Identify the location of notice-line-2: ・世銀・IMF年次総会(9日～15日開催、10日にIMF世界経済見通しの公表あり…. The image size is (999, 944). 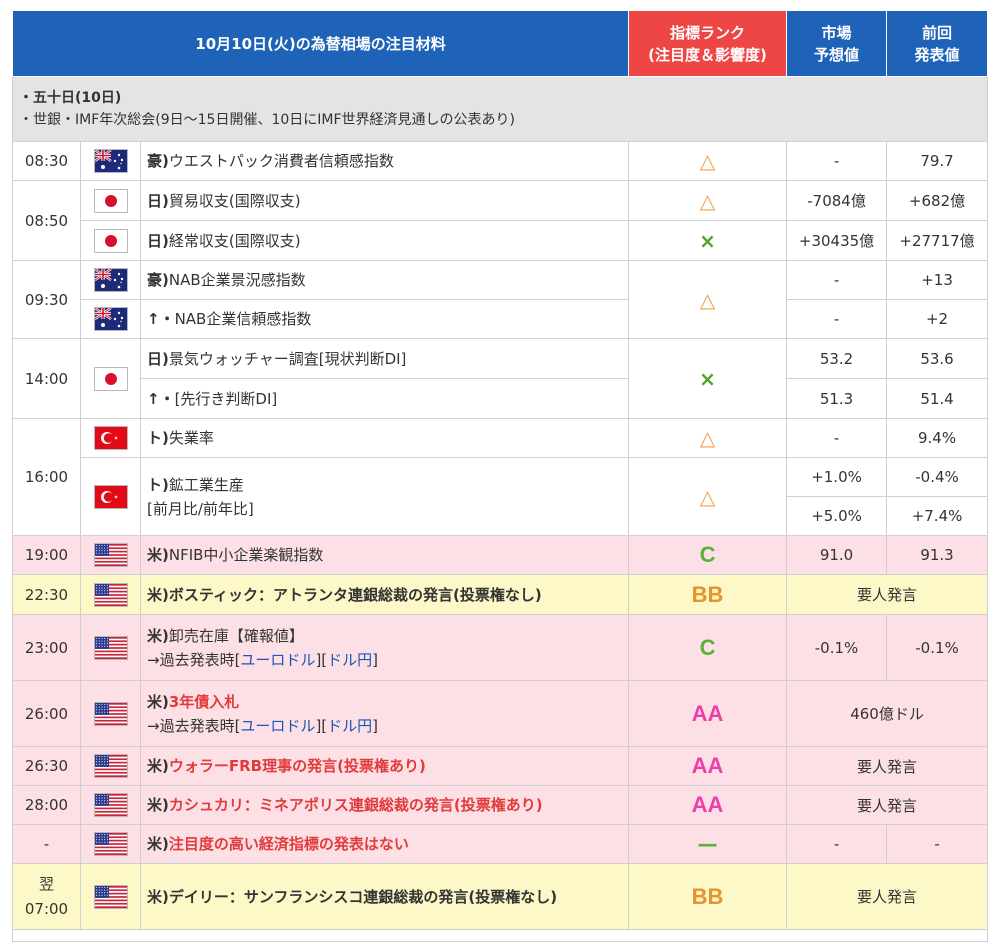
(267, 120).